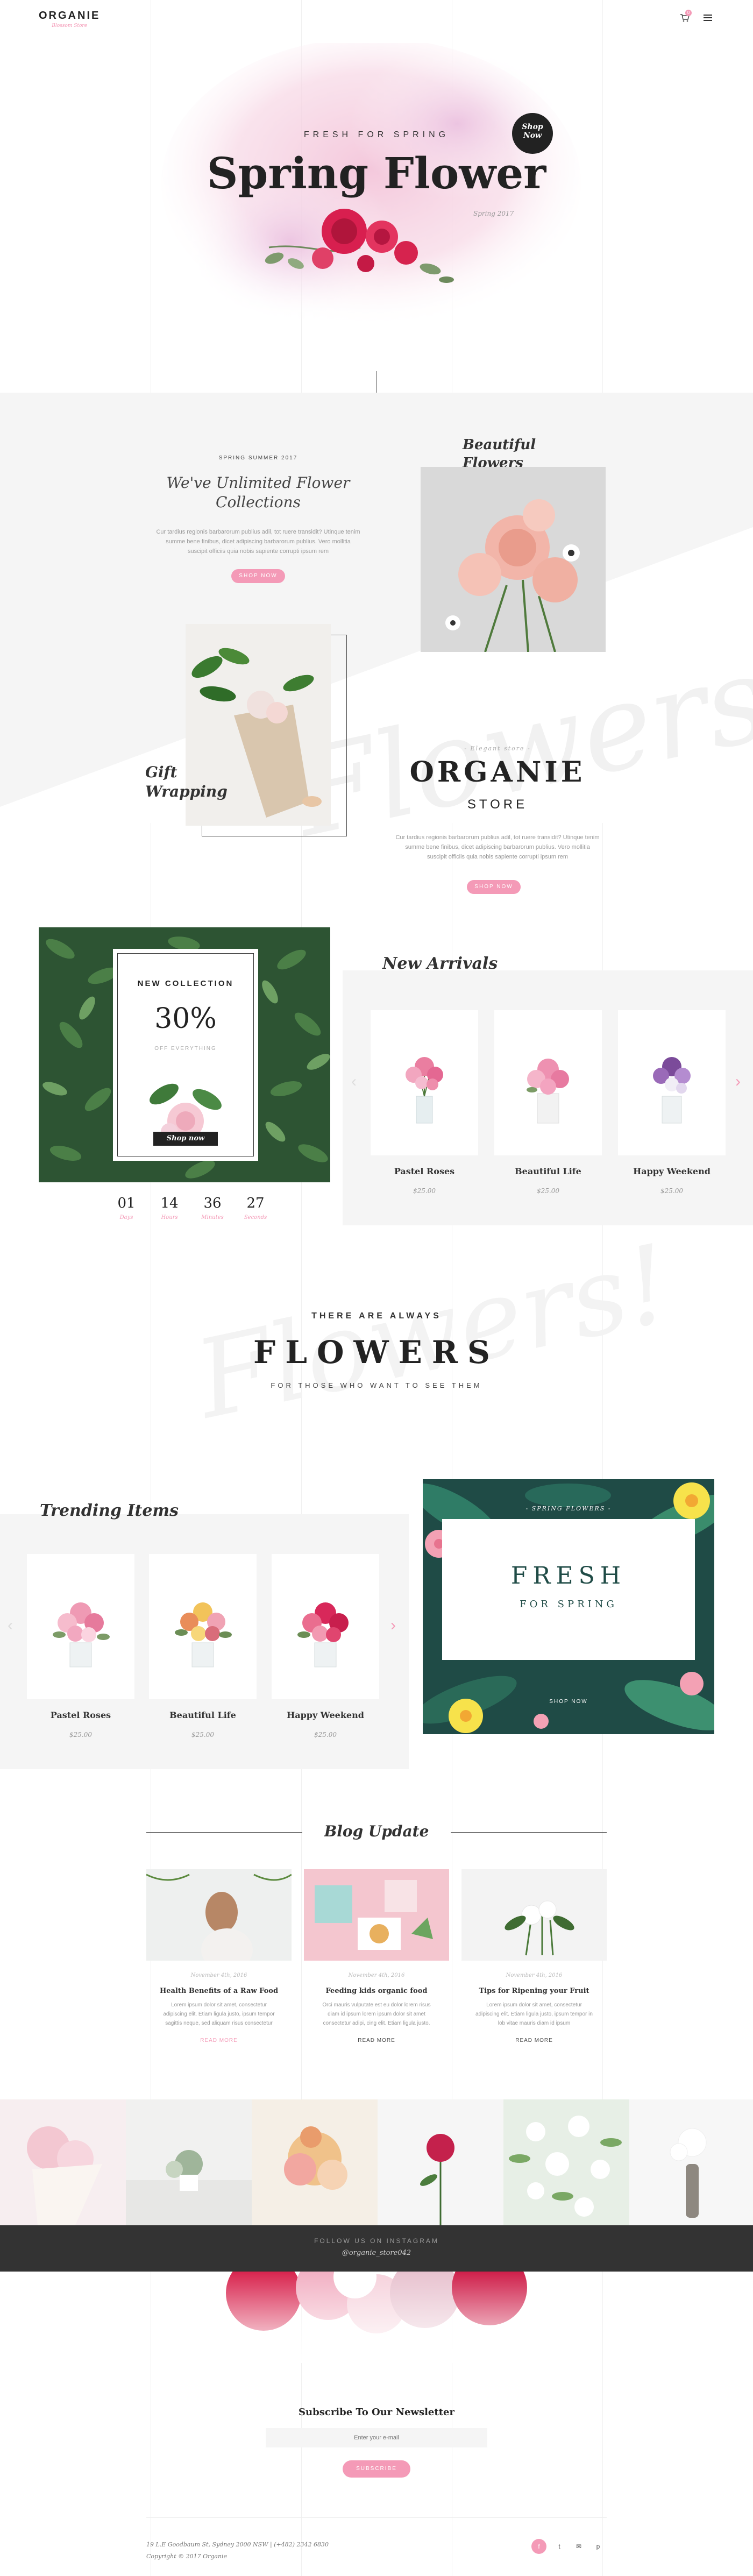 This screenshot has width=753, height=2576. I want to click on badge-line2: Now, so click(532, 135).